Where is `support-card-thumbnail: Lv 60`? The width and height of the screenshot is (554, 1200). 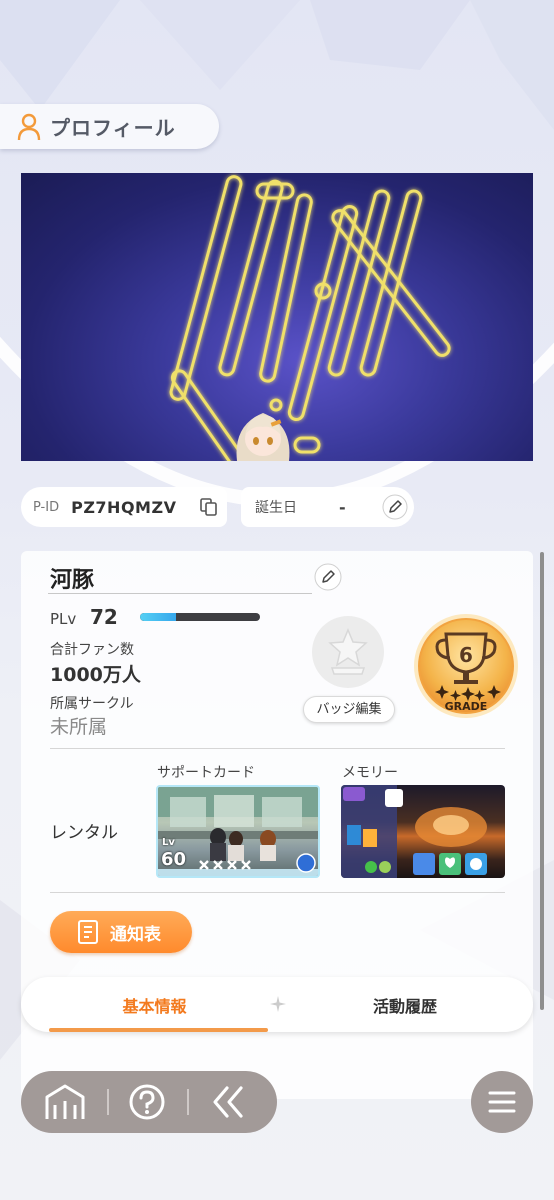
support-card-thumbnail: Lv 60 is located at coordinates (238, 831).